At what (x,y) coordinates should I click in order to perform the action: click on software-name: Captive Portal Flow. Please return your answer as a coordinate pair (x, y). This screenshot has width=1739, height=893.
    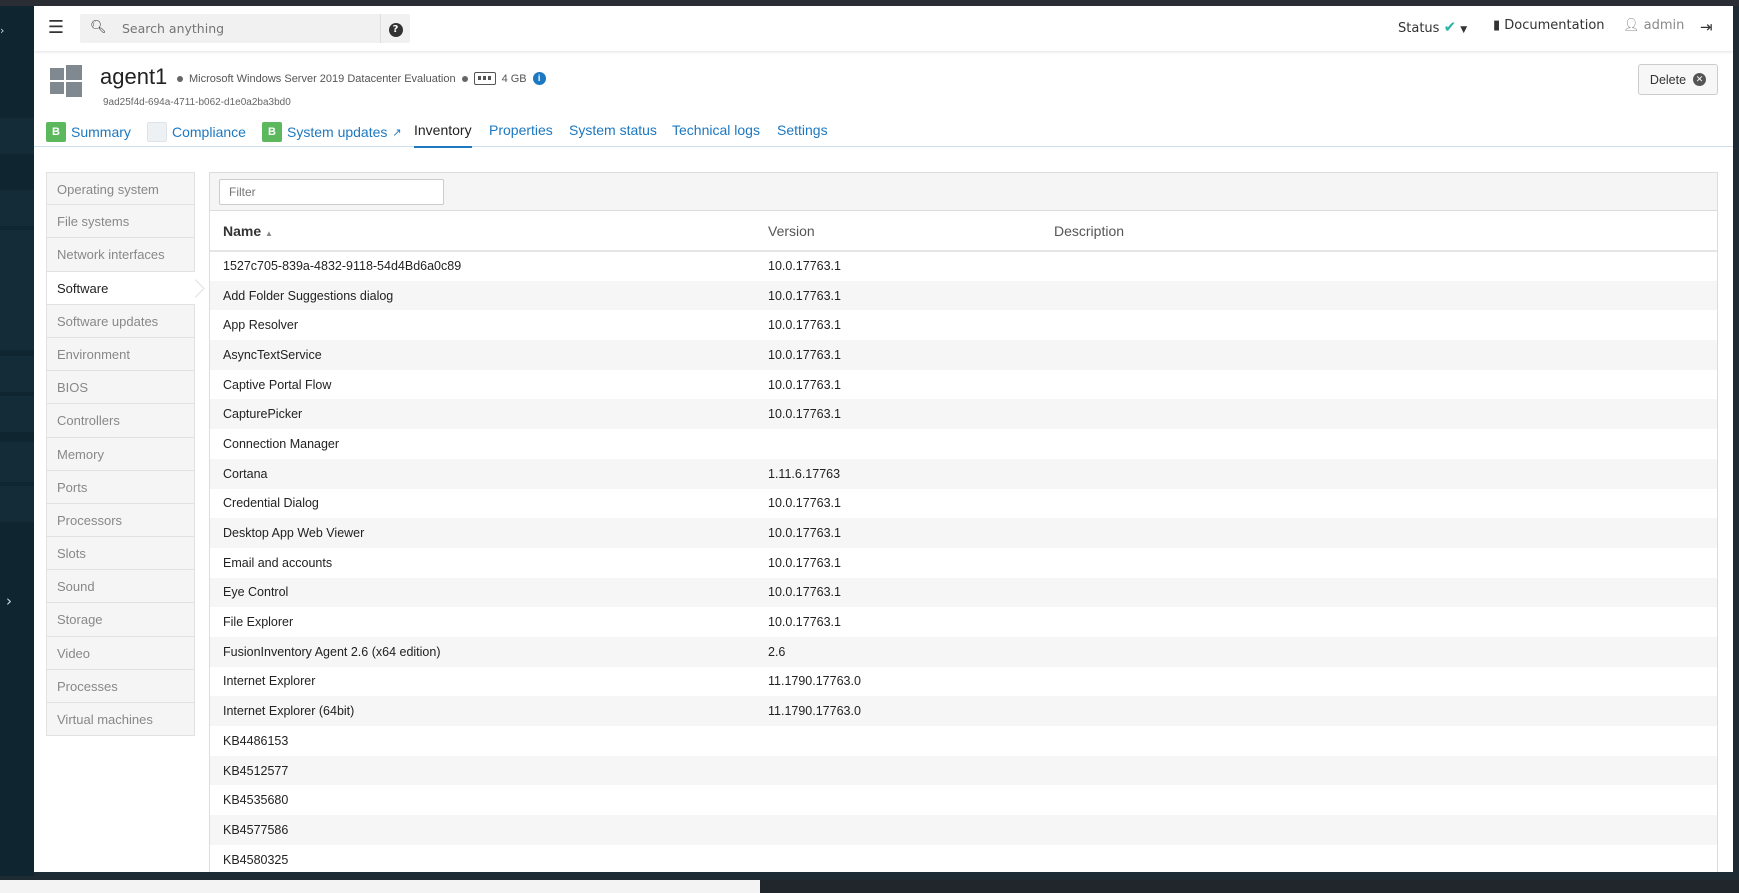
    Looking at the image, I should click on (277, 384).